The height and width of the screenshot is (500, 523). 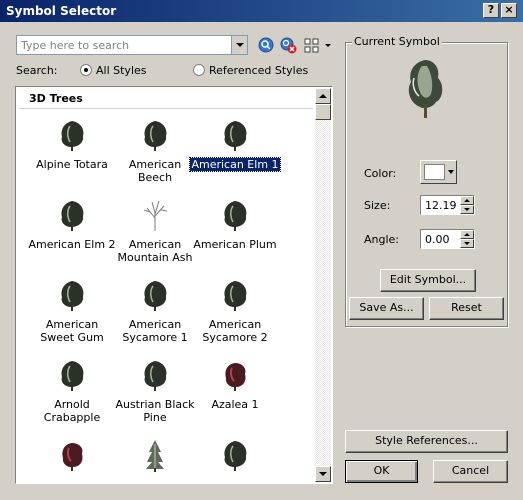 What do you see at coordinates (199, 70) in the screenshot?
I see `radio-circle-referenced-styles` at bounding box center [199, 70].